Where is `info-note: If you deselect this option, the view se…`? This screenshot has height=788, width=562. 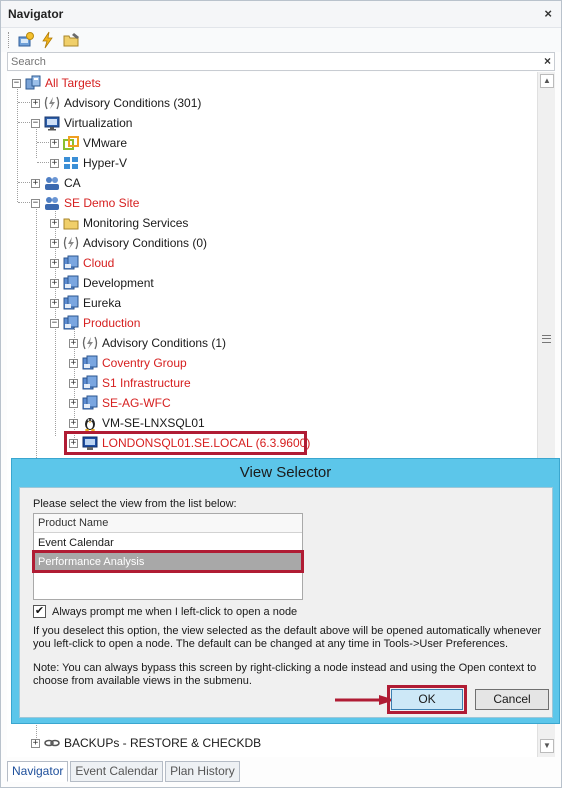
info-note: If you deselect this option, the view se… is located at coordinates (287, 637).